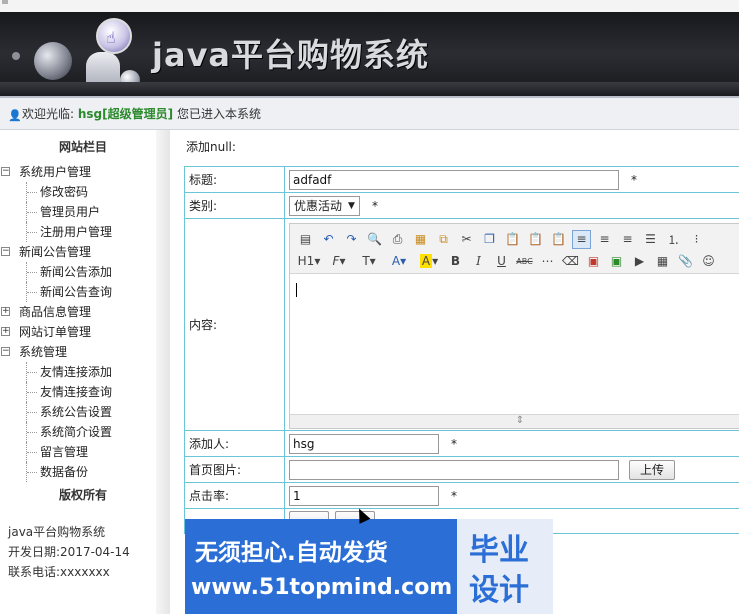 Image resolution: width=739 pixels, height=614 pixels. Describe the element at coordinates (462, 496) in the screenshot. I see `row-clicks: 点击率: *` at that location.